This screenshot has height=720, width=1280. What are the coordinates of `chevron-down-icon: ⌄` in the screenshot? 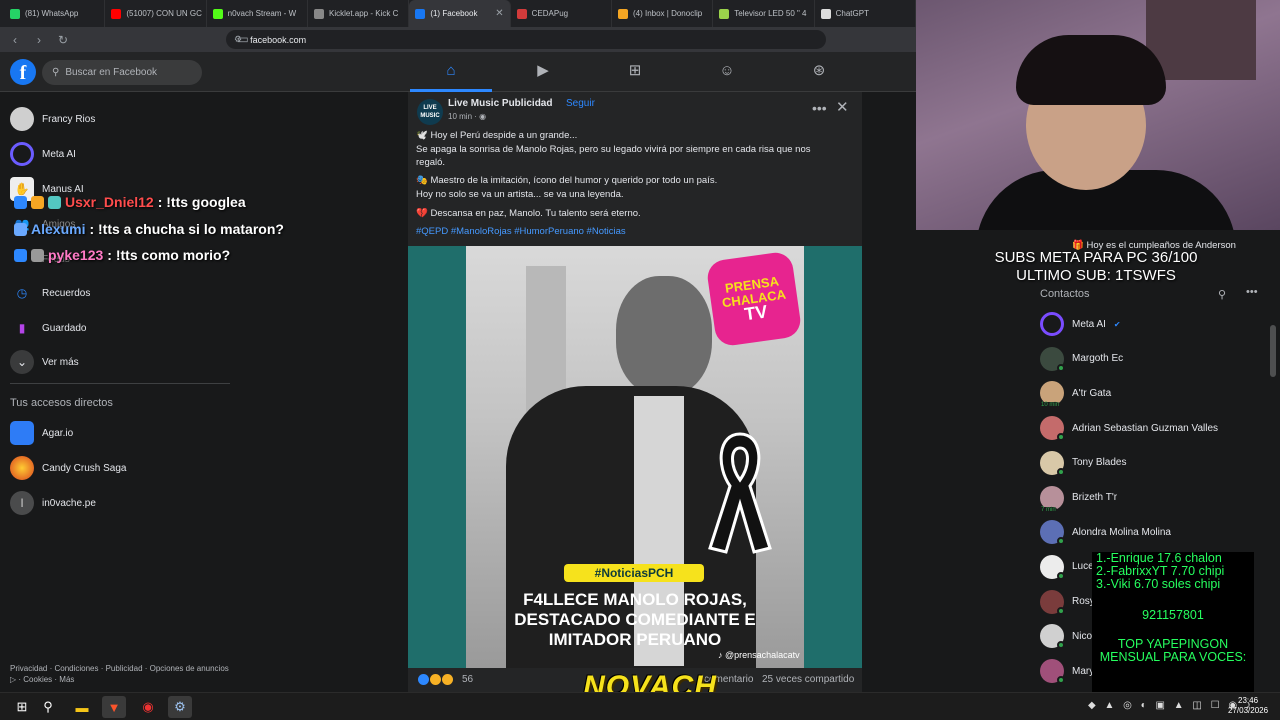 It's located at (22, 362).